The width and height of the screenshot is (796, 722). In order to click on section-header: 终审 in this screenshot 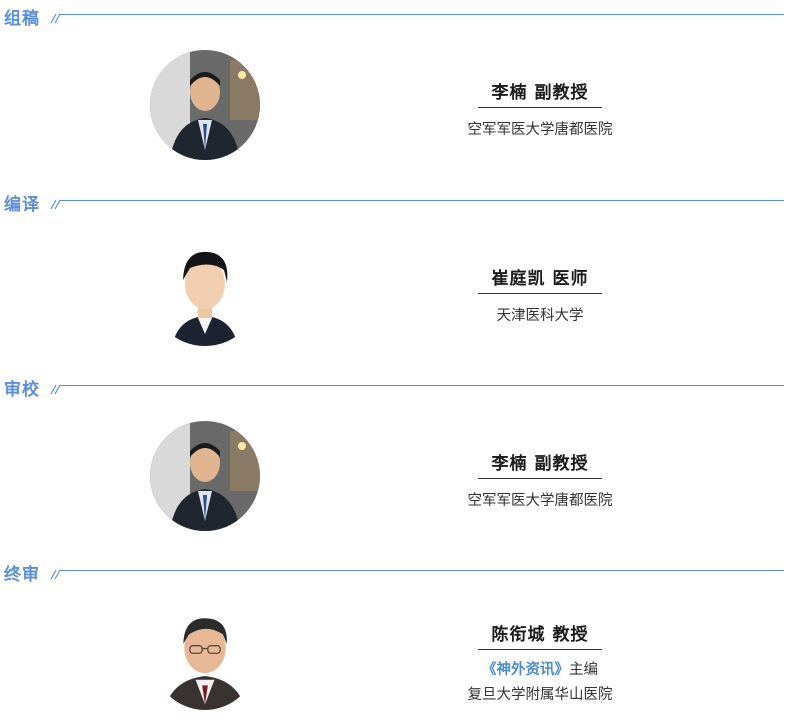, I will do `click(398, 571)`.